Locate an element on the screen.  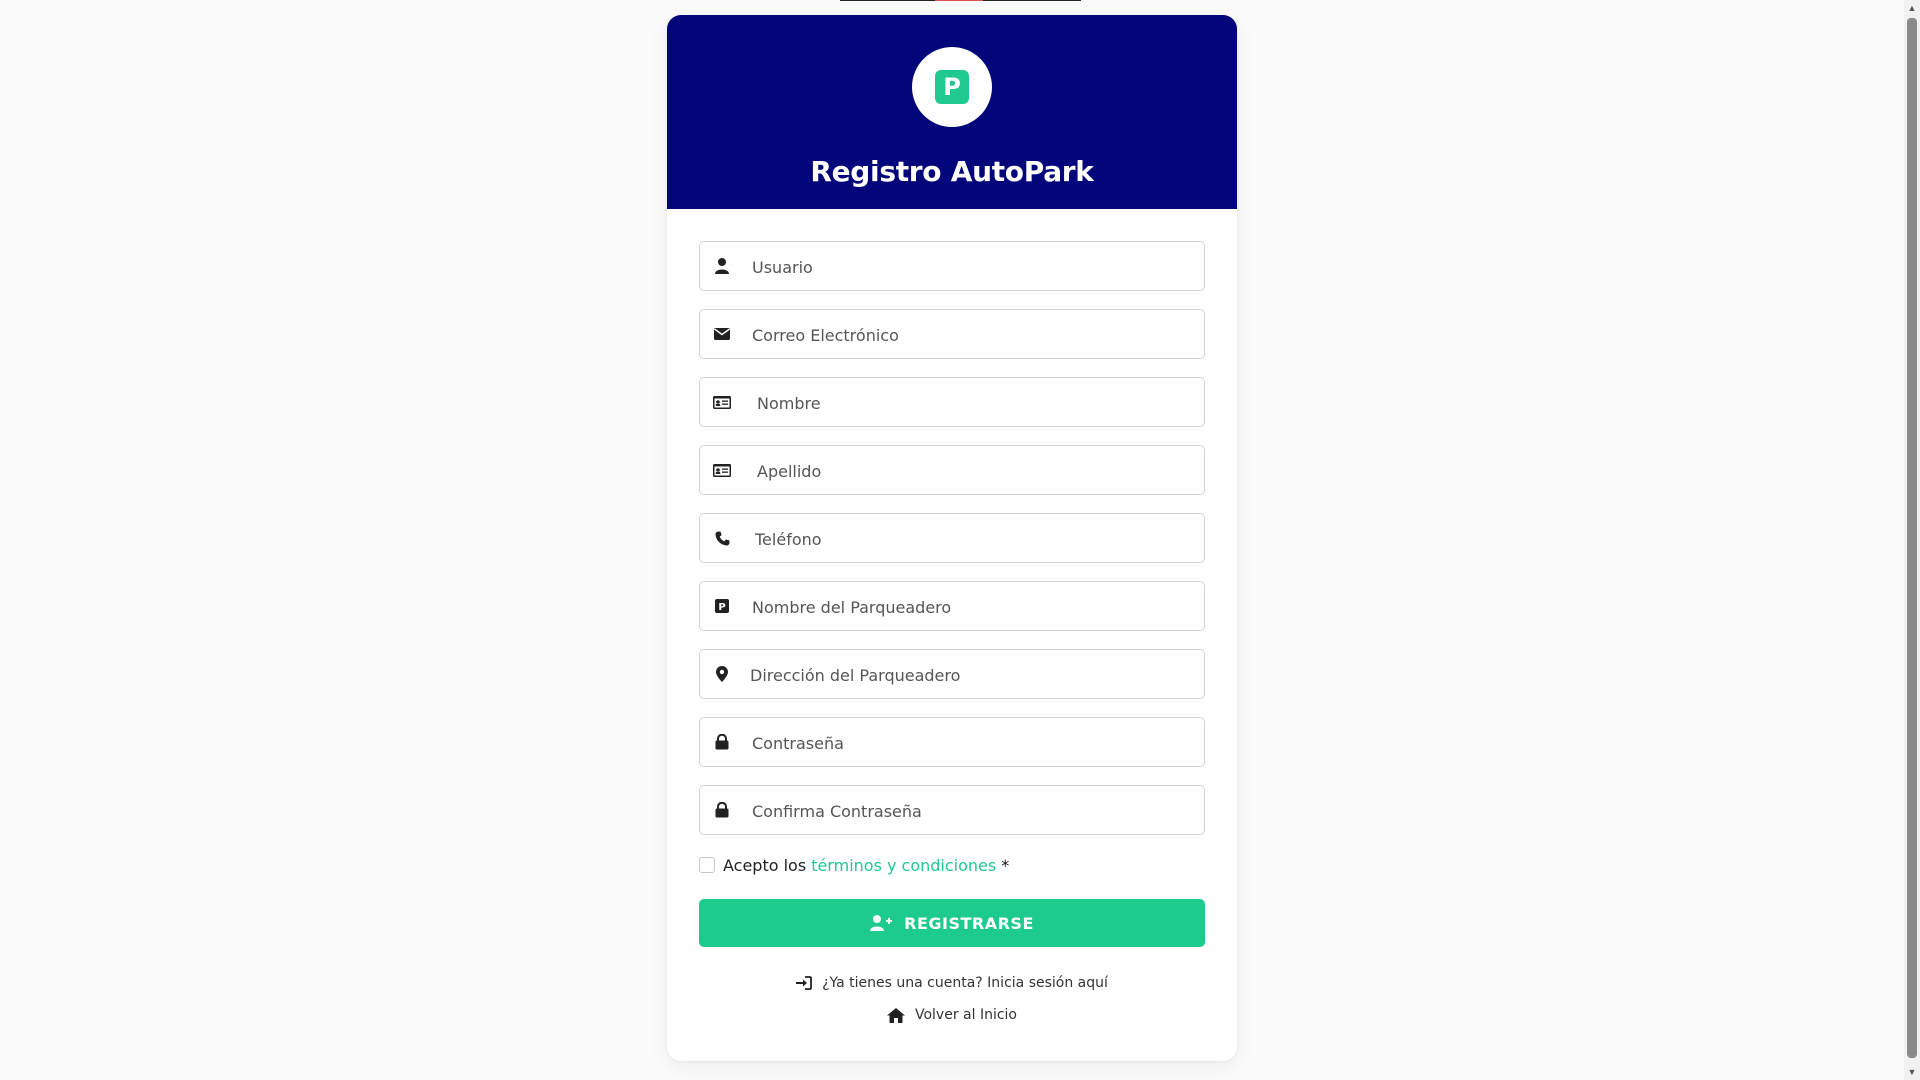
home-link: Volver al Inicio is located at coordinates (952, 1015).